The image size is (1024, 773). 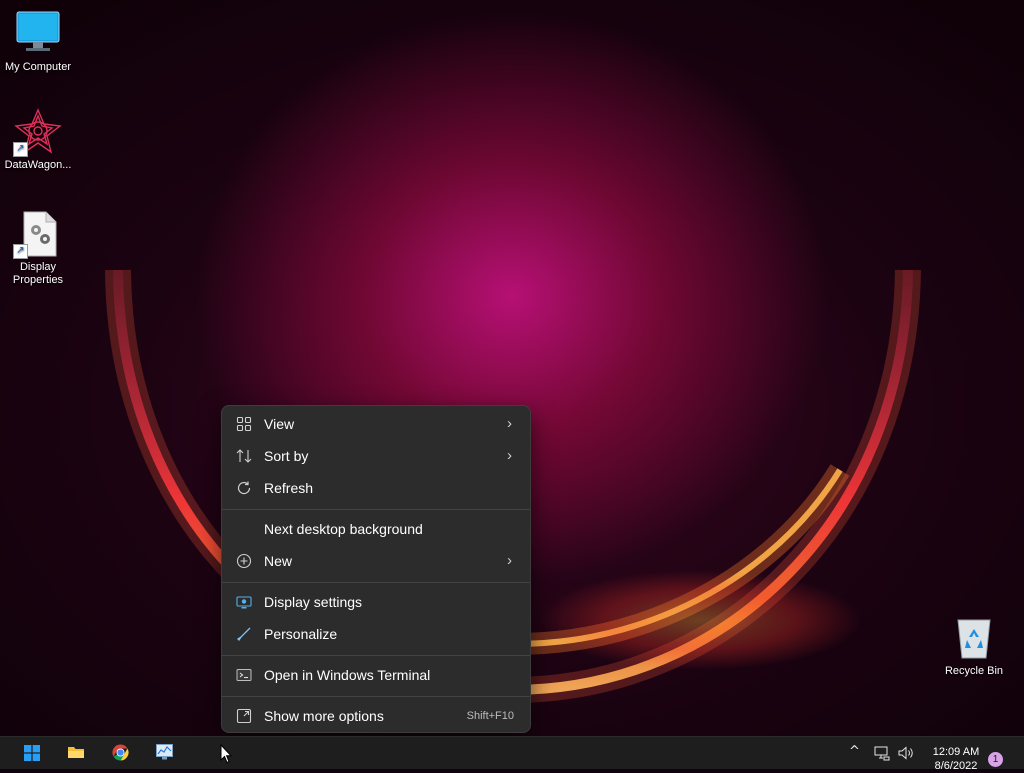 I want to click on sort-icon, so click(x=244, y=456).